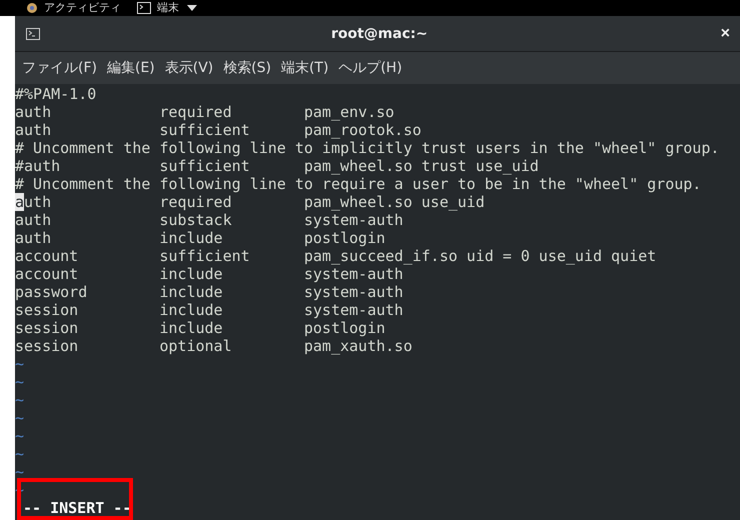 This screenshot has width=740, height=520. I want to click on code-line: password include system-auth, so click(209, 292).